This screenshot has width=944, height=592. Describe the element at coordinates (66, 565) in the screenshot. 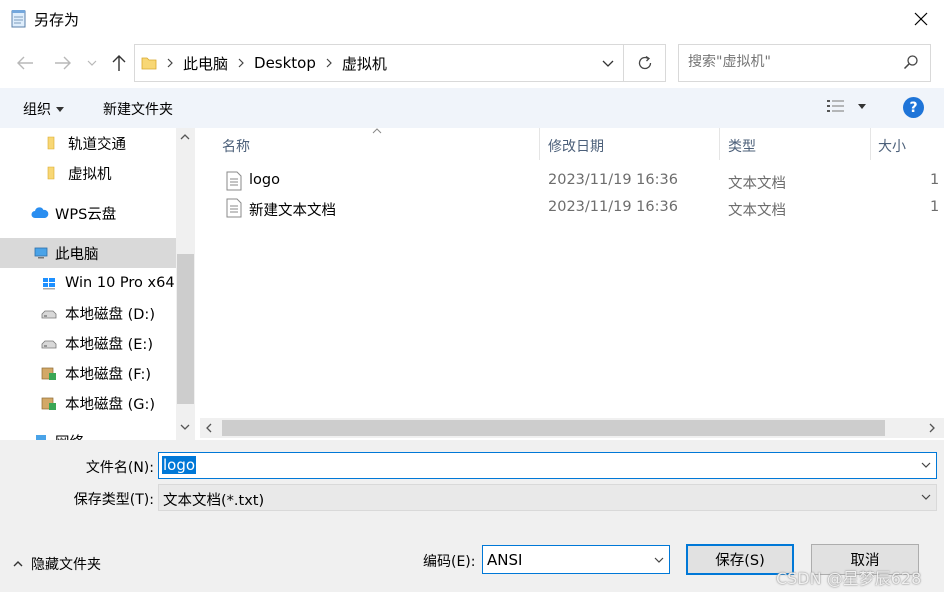

I see `hide-folders-label: 隐藏文件夹` at that location.